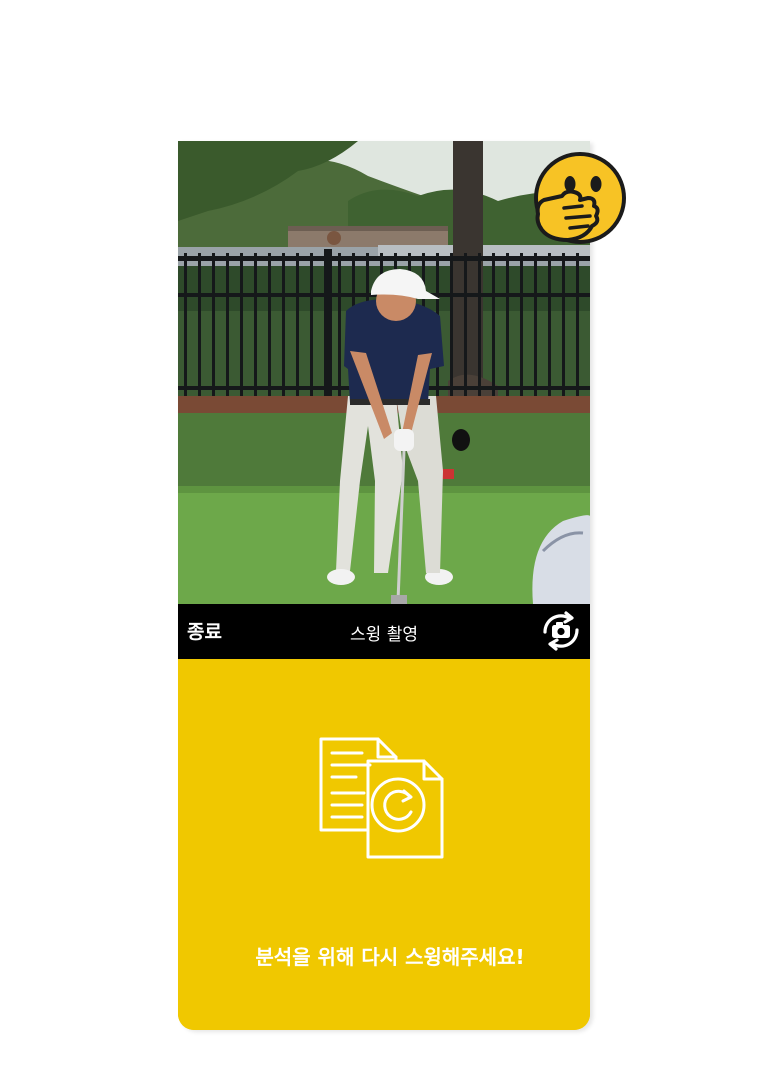  I want to click on camera-header-bar: 종료 스윙 촬영, so click(384, 631).